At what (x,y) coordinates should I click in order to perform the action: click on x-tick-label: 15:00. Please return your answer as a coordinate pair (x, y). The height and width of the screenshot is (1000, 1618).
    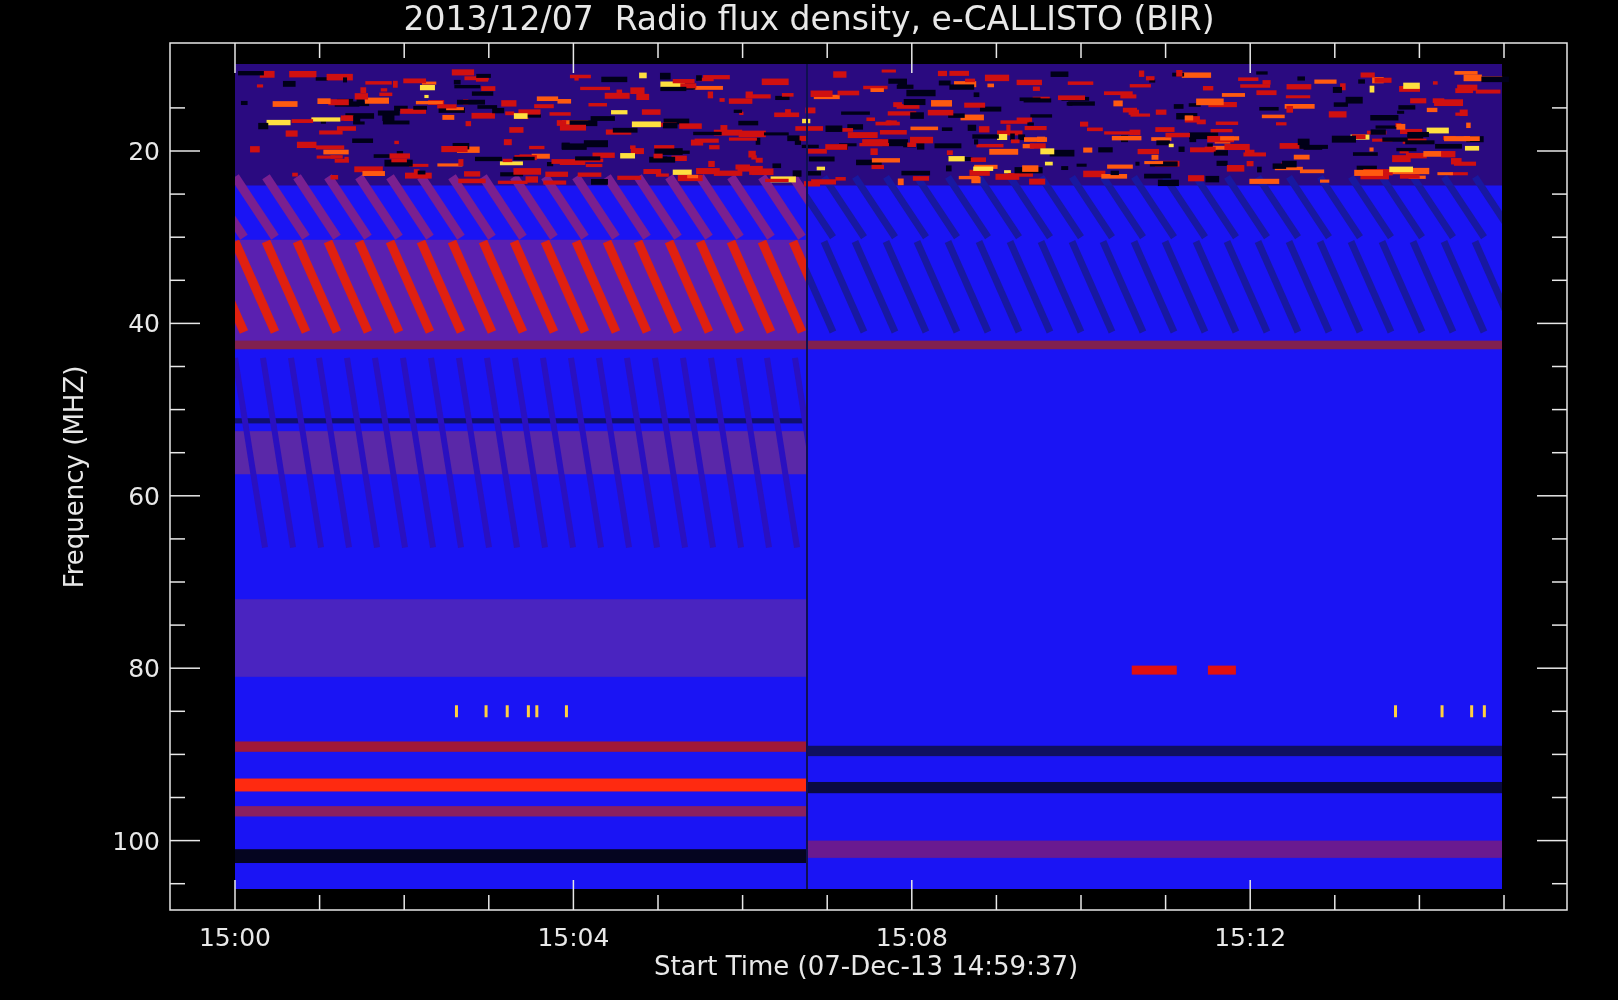
    Looking at the image, I should click on (235, 937).